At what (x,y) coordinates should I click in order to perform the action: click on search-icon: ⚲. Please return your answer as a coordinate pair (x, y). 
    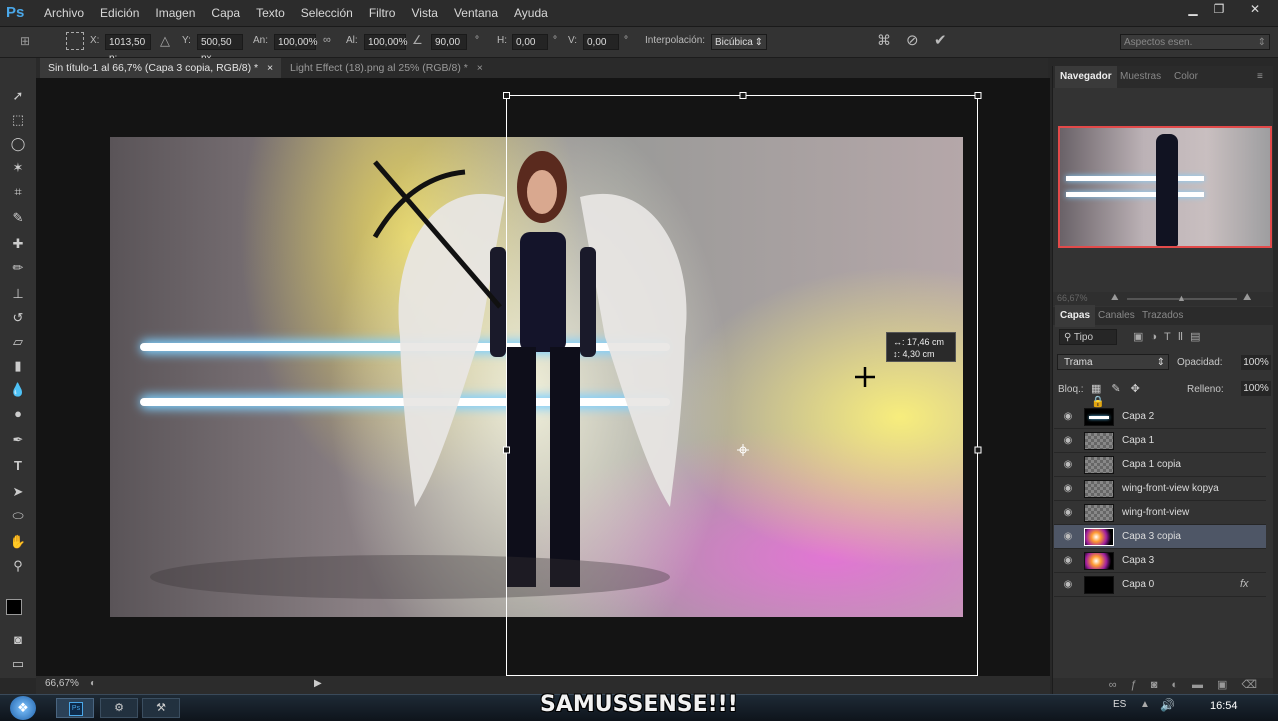
    Looking at the image, I should click on (1069, 337).